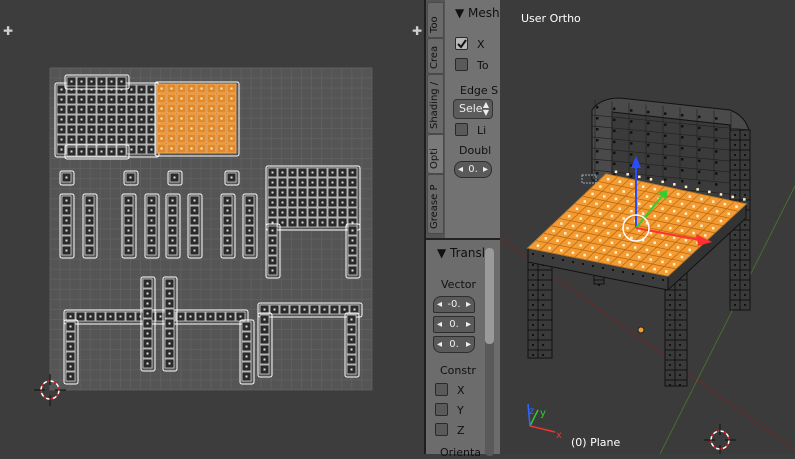 This screenshot has height=459, width=795. Describe the element at coordinates (460, 410) in the screenshot. I see `constraint-y-label: Y` at that location.